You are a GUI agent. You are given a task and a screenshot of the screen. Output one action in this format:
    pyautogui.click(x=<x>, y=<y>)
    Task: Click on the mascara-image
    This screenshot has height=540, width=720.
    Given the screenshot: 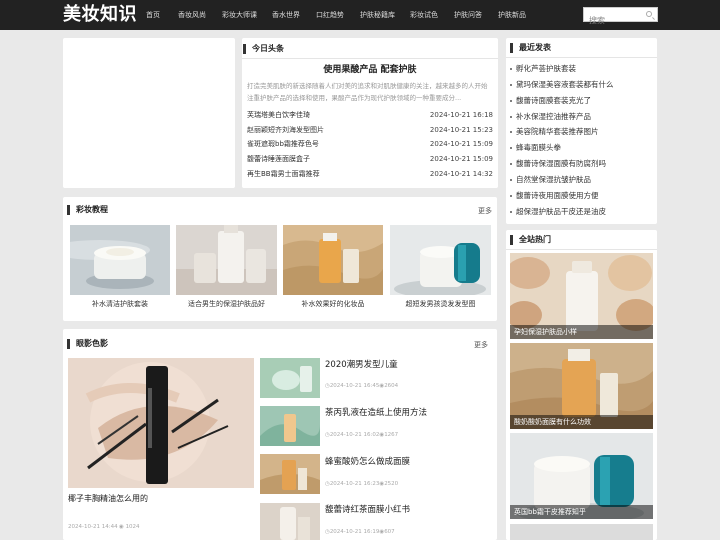 What is the action you would take?
    pyautogui.click(x=161, y=423)
    